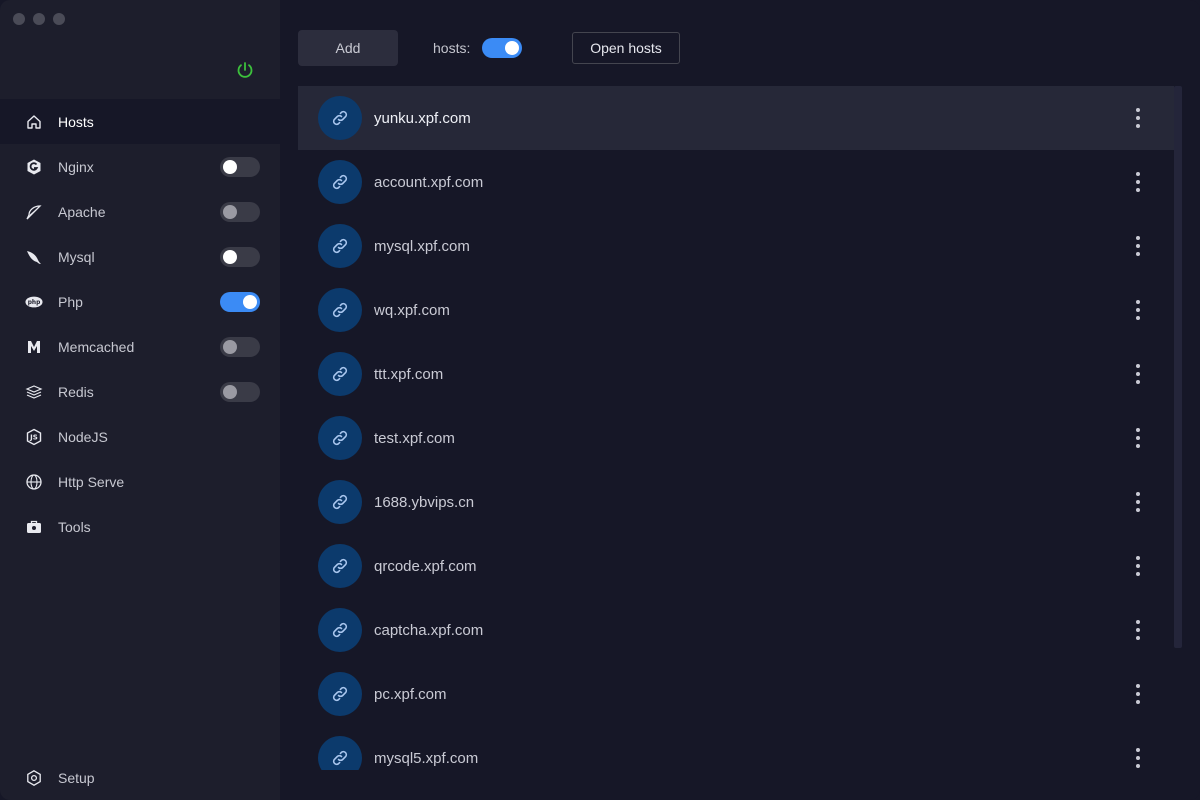 This screenshot has width=1200, height=800. Describe the element at coordinates (34, 212) in the screenshot. I see `apache-feather-icon` at that location.